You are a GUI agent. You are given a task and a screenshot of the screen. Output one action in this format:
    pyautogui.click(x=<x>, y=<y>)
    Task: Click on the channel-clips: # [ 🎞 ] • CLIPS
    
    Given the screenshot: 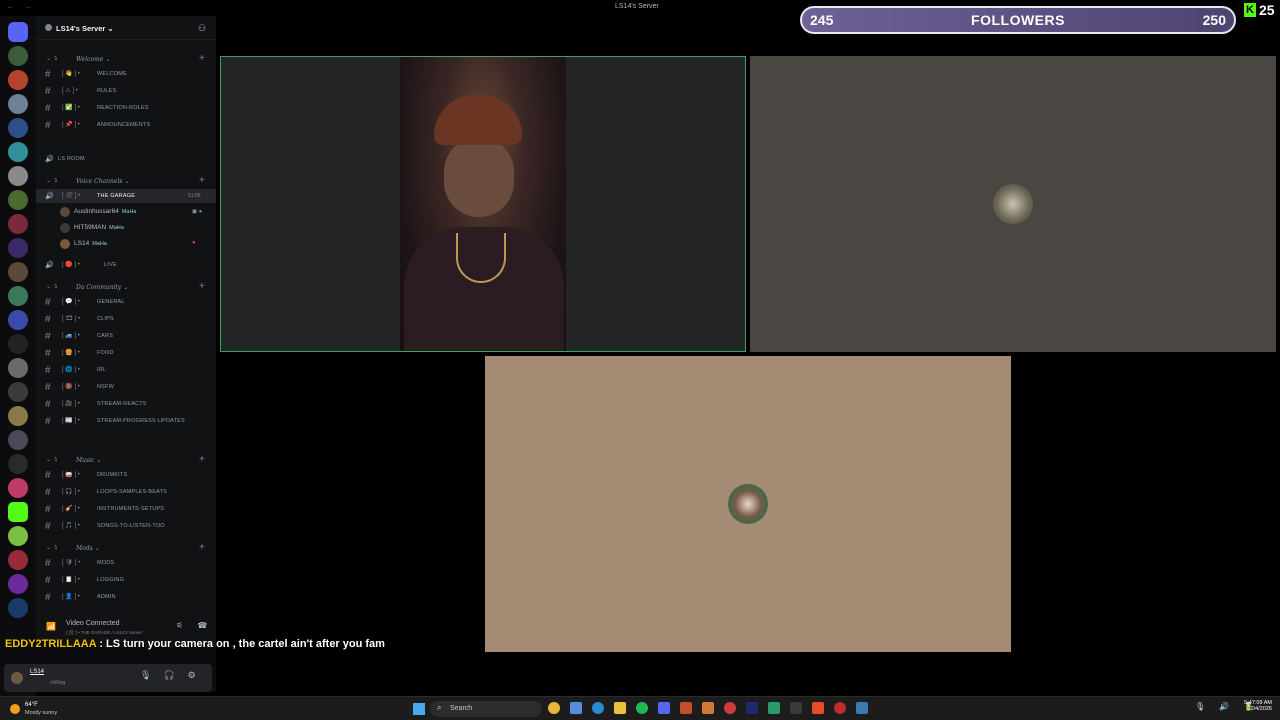 What is the action you would take?
    pyautogui.click(x=126, y=319)
    